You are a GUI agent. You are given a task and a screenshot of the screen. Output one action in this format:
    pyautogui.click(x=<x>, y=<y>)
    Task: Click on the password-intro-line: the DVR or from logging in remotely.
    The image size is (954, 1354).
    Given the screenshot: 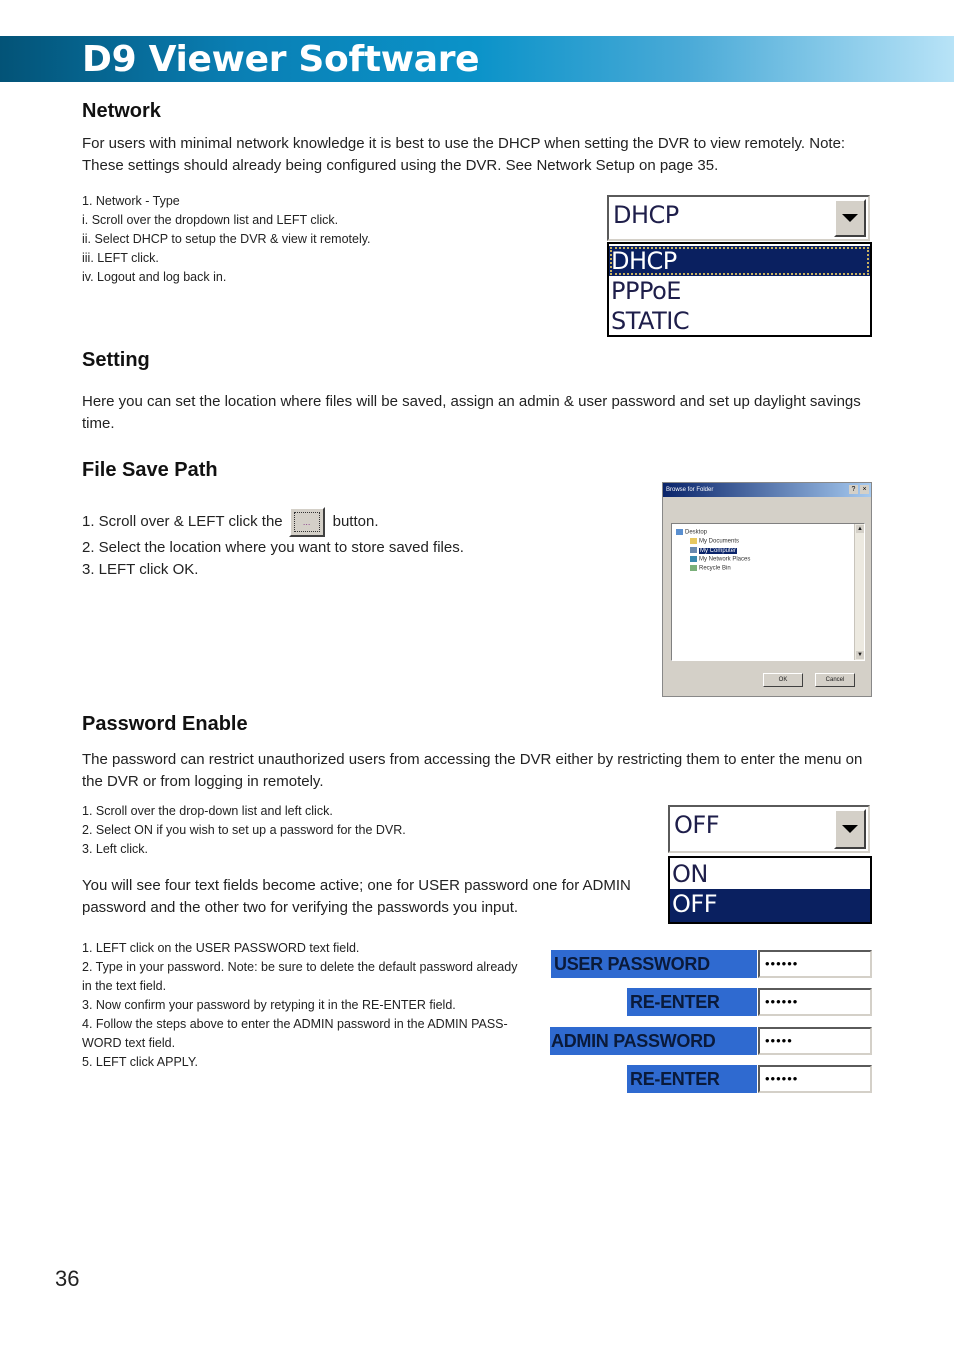 What is the action you would take?
    pyautogui.click(x=203, y=781)
    